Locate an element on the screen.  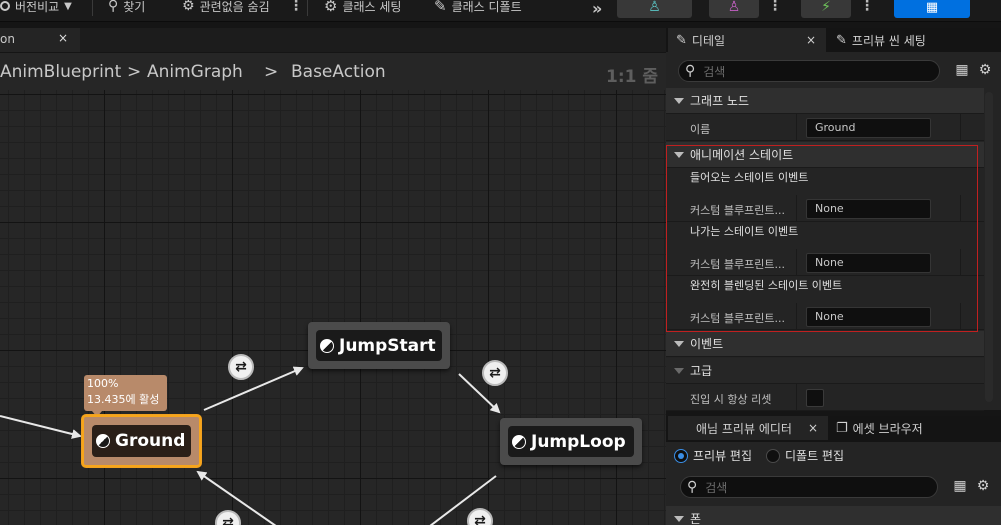
animation-mode-options-icon: ⋮ is located at coordinates (867, 7).